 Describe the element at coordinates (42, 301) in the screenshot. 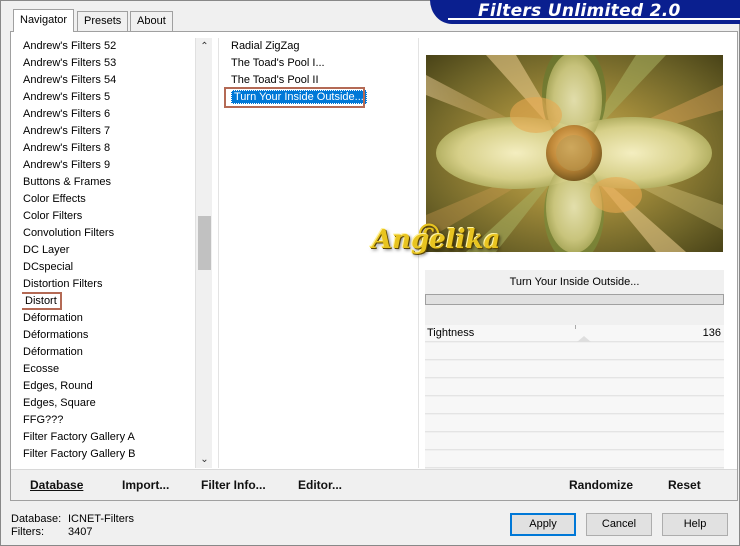

I see `category-item-label: Distort` at that location.